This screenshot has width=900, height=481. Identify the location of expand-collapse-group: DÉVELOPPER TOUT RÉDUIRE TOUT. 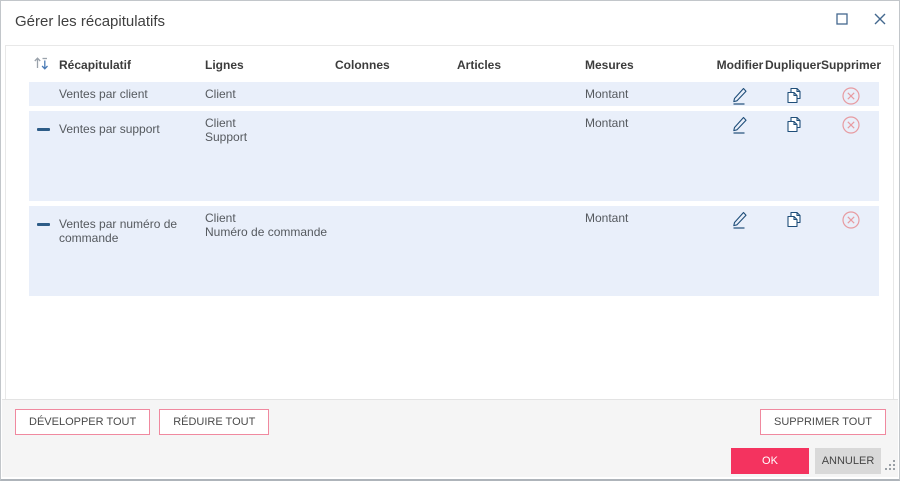
(142, 422).